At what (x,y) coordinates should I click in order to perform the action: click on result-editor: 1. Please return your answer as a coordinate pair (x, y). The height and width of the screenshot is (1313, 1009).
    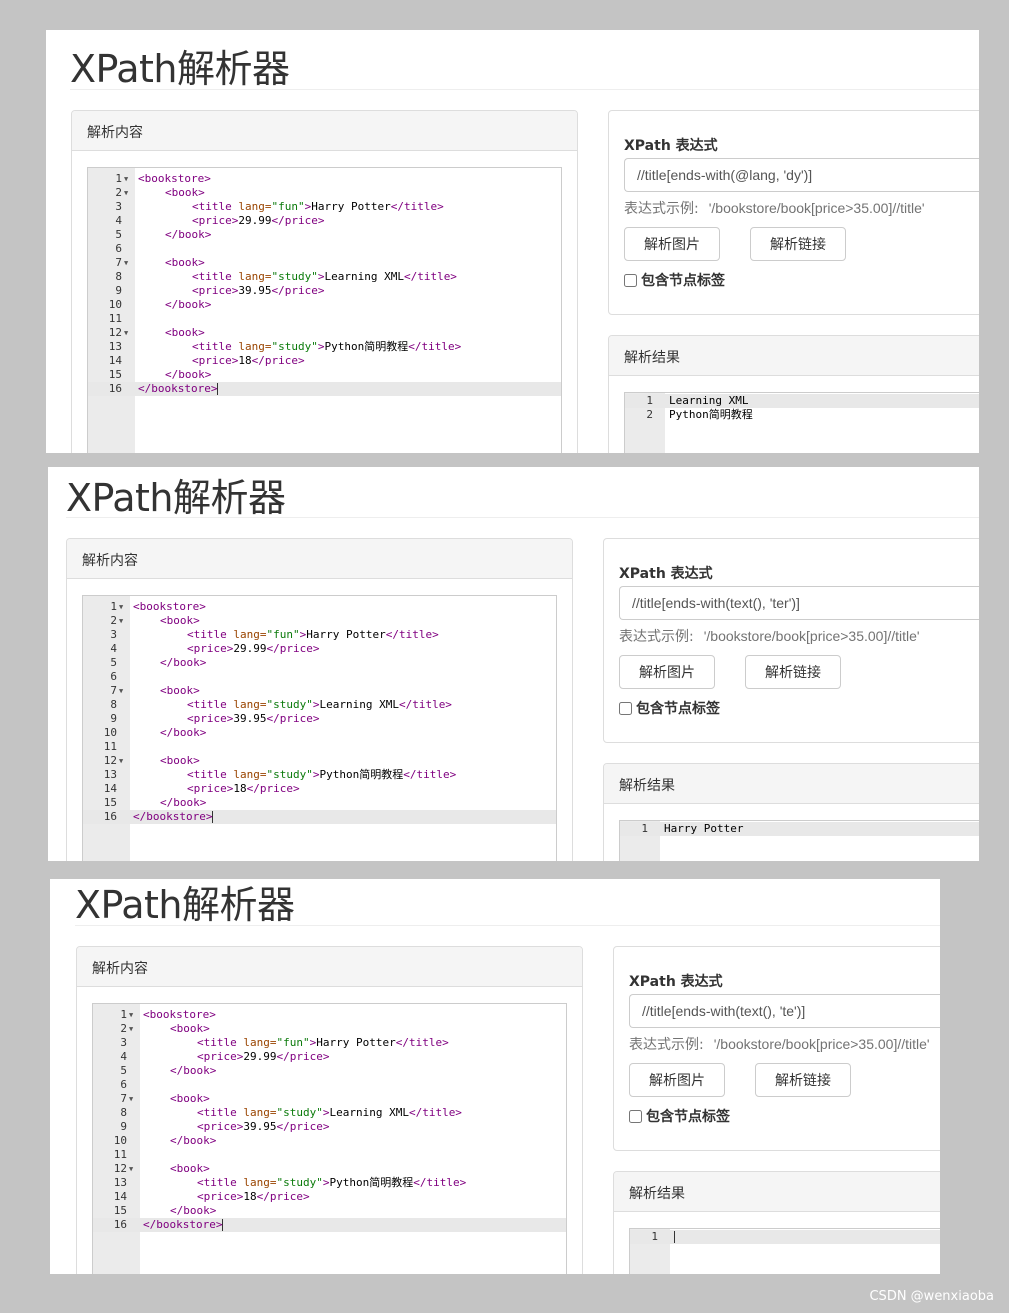
    Looking at the image, I should click on (784, 1251).